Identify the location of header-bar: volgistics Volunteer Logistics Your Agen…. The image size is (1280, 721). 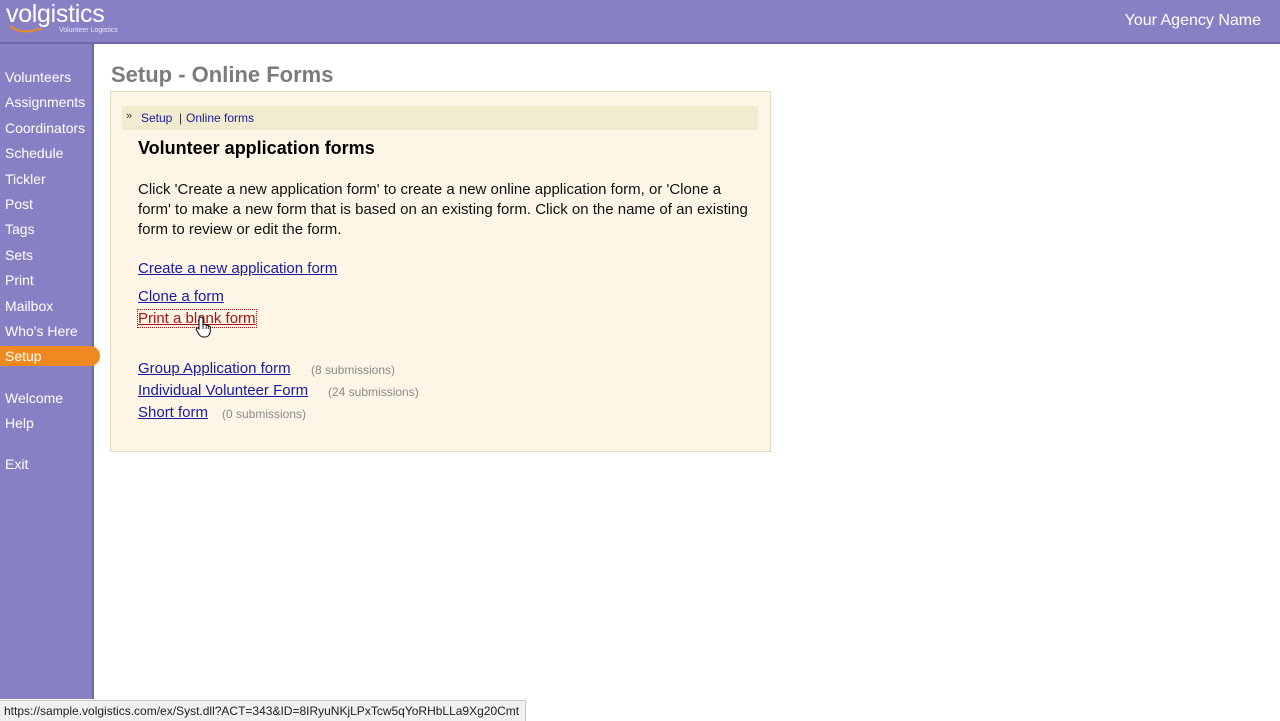
(640, 22).